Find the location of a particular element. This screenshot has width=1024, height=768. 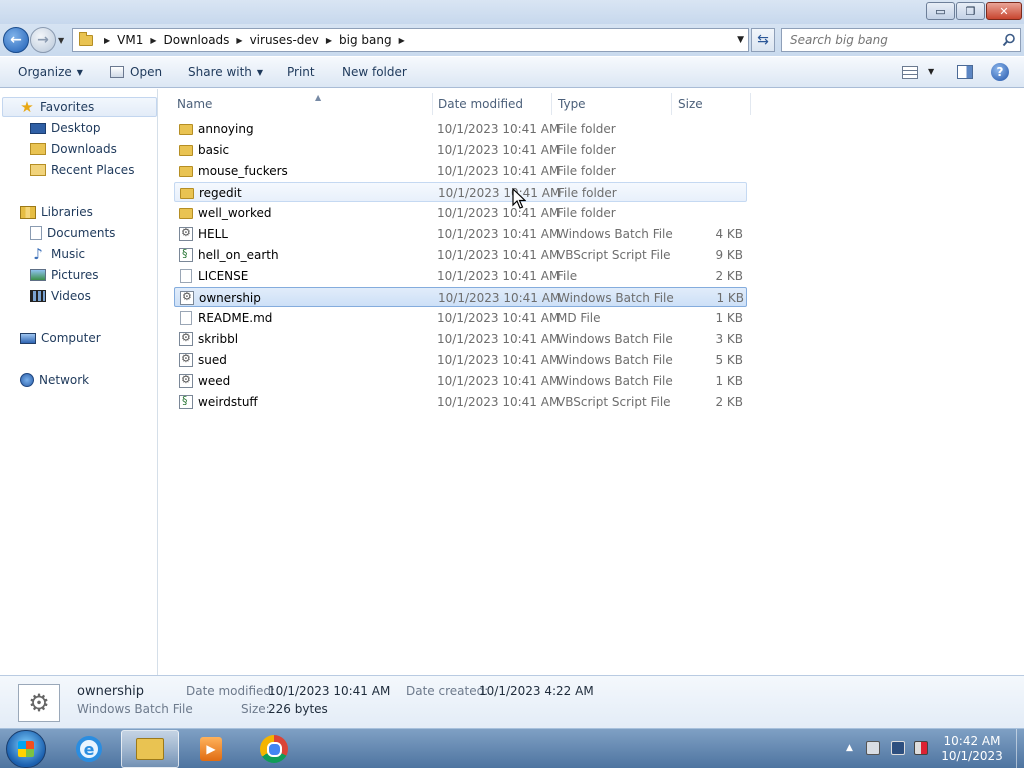

taskbar-windows-explorer is located at coordinates (150, 749).